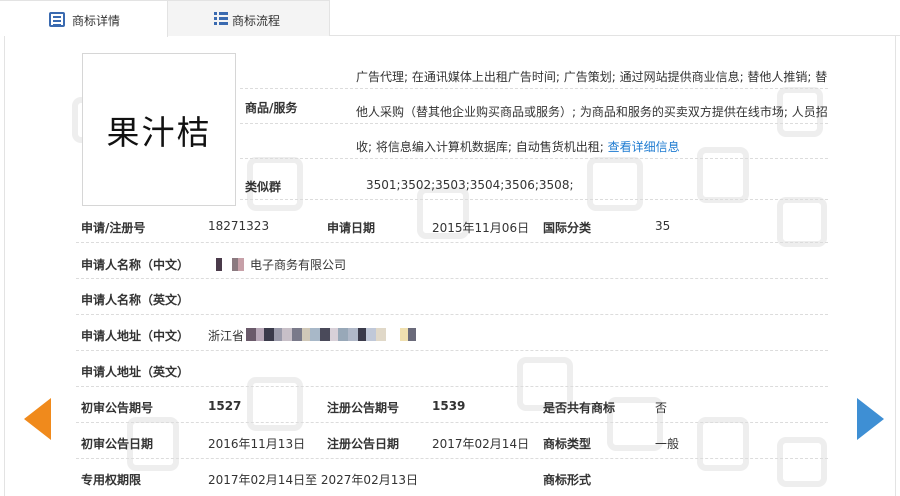 The image size is (900, 496). What do you see at coordinates (644, 147) in the screenshot?
I see `view-details-link: 查看详细信息` at bounding box center [644, 147].